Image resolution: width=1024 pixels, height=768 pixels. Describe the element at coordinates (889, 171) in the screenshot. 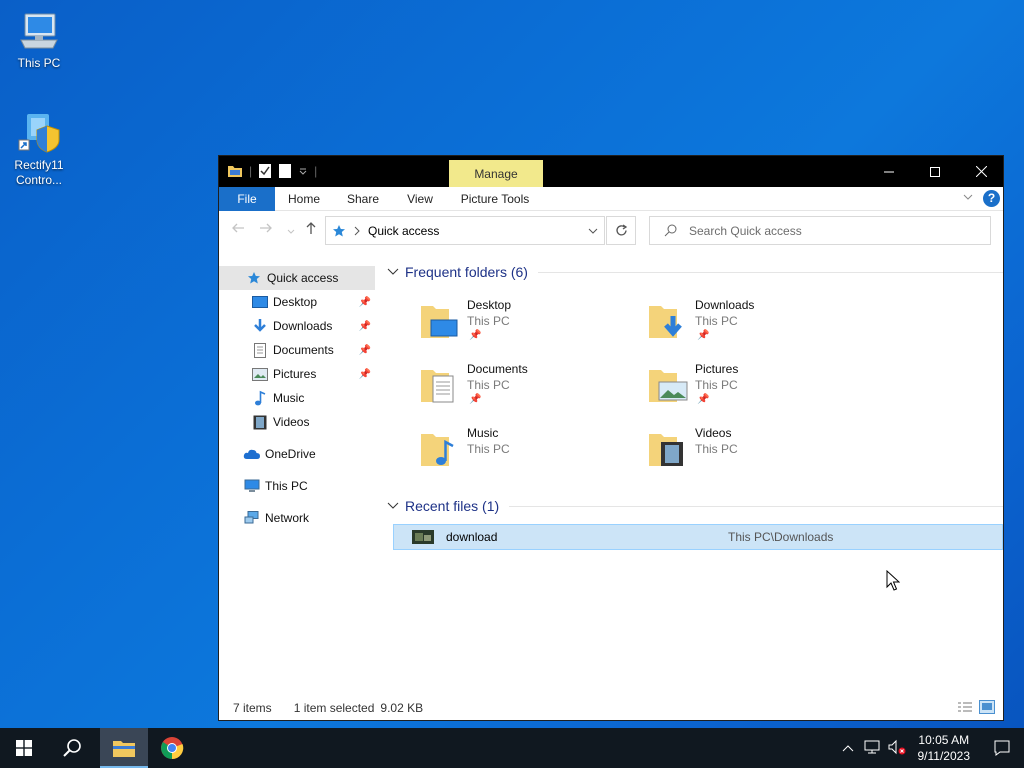

I see `minimize-button` at that location.